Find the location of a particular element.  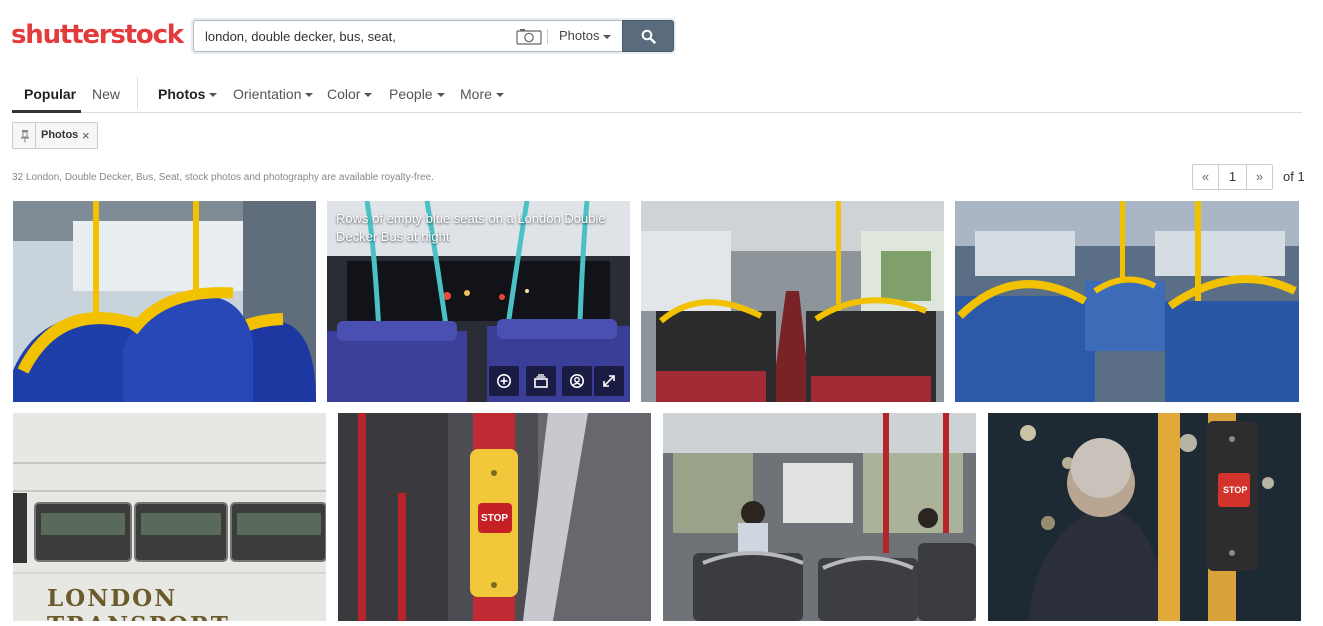

similar-button is located at coordinates (577, 381).